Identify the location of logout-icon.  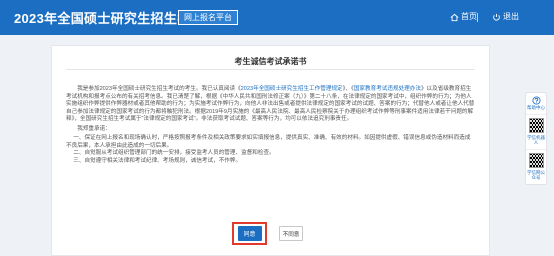
(496, 17).